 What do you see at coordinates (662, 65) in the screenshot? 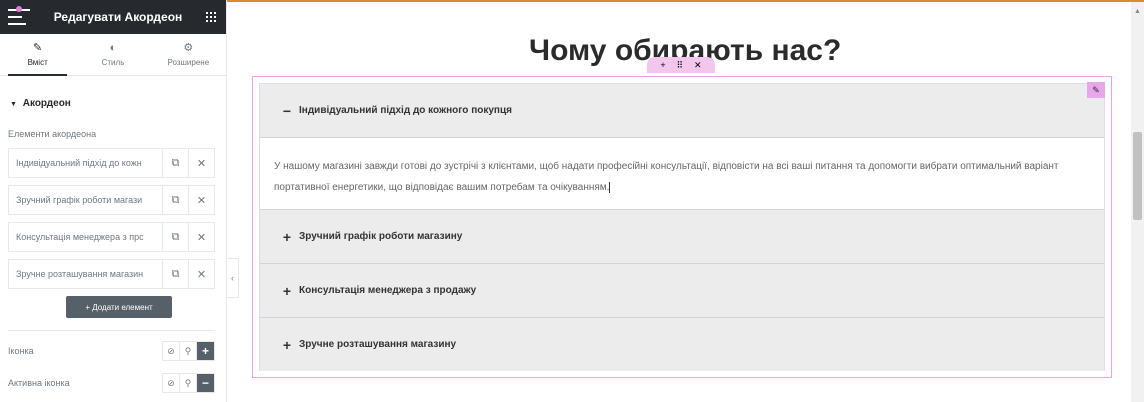
I see `add-section-icon: +` at bounding box center [662, 65].